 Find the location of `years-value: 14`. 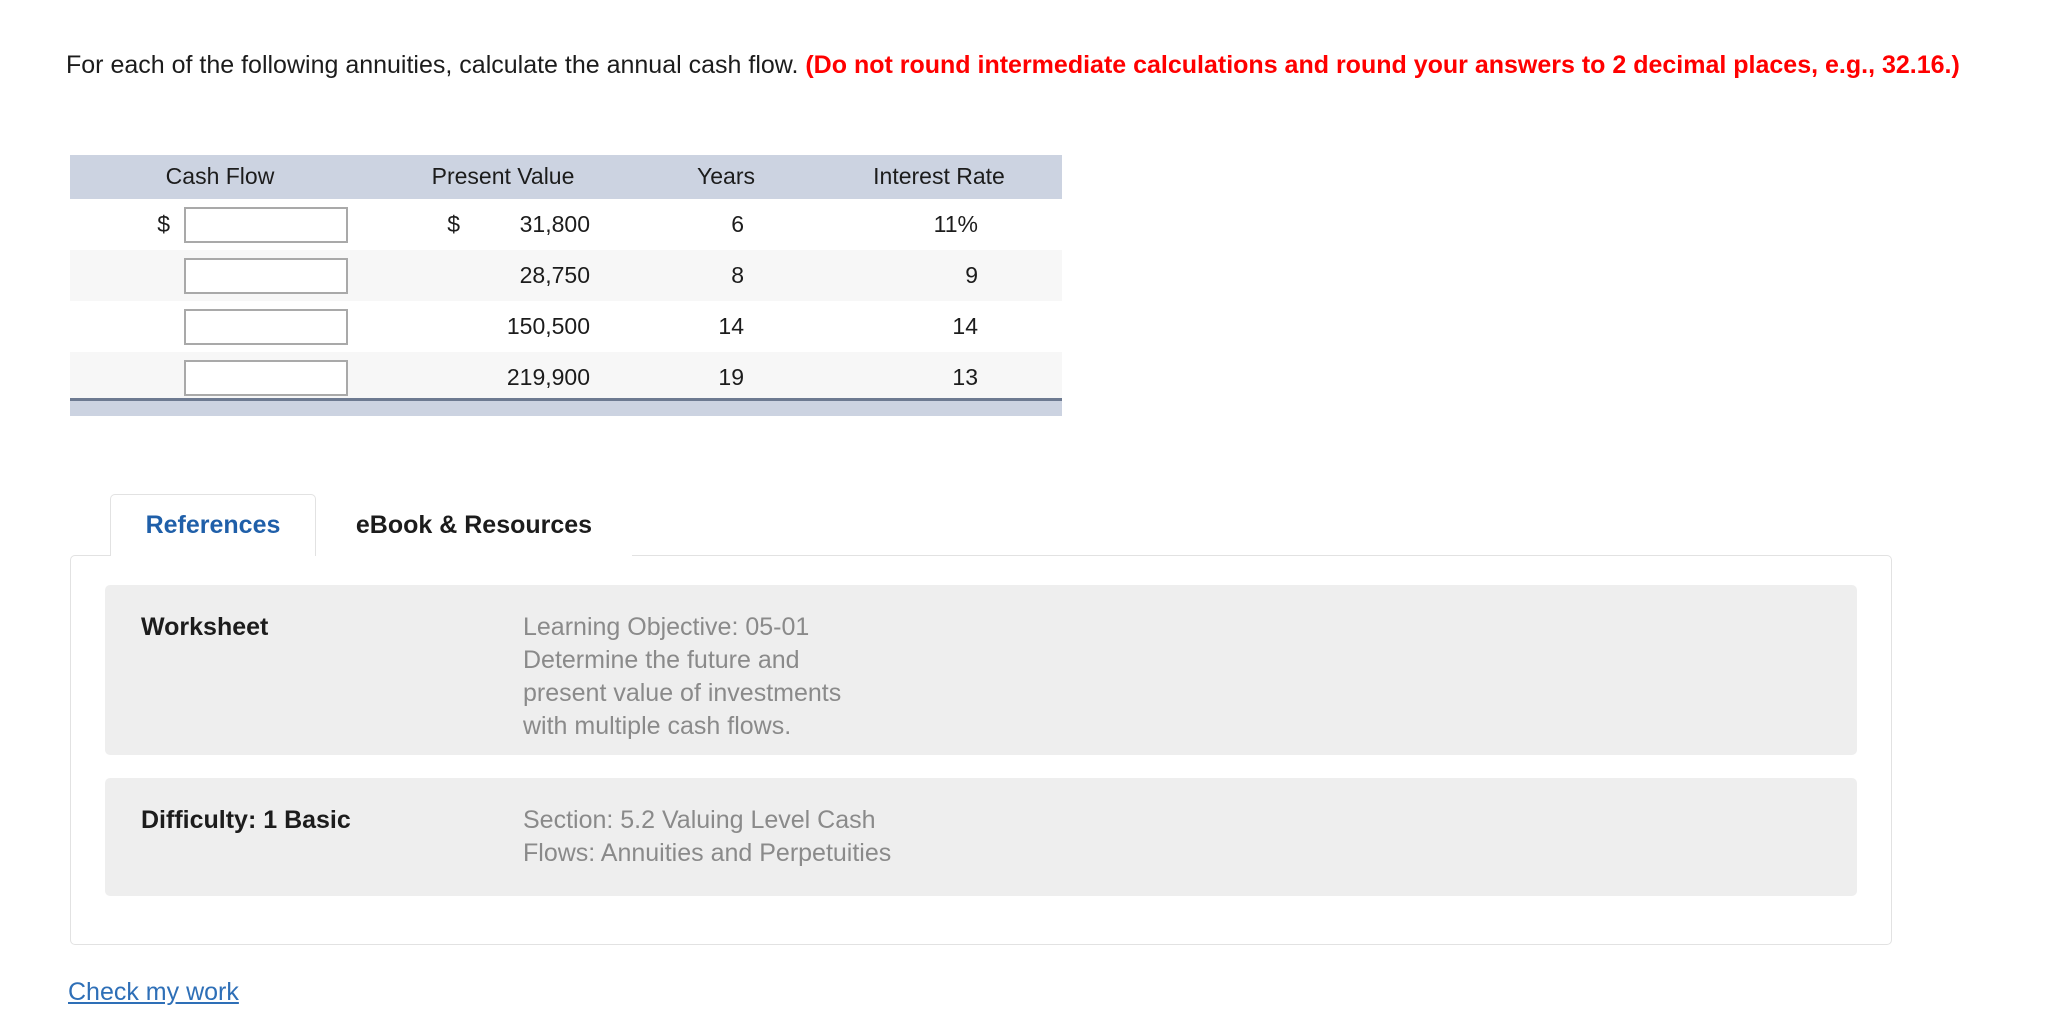

years-value: 14 is located at coordinates (731, 326).